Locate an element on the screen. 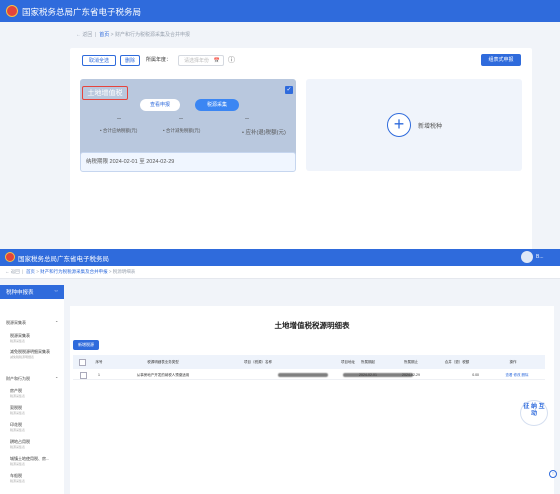 This screenshot has height=494, width=560. breadcrumb-home-bottom: 首页 is located at coordinates (30, 271).